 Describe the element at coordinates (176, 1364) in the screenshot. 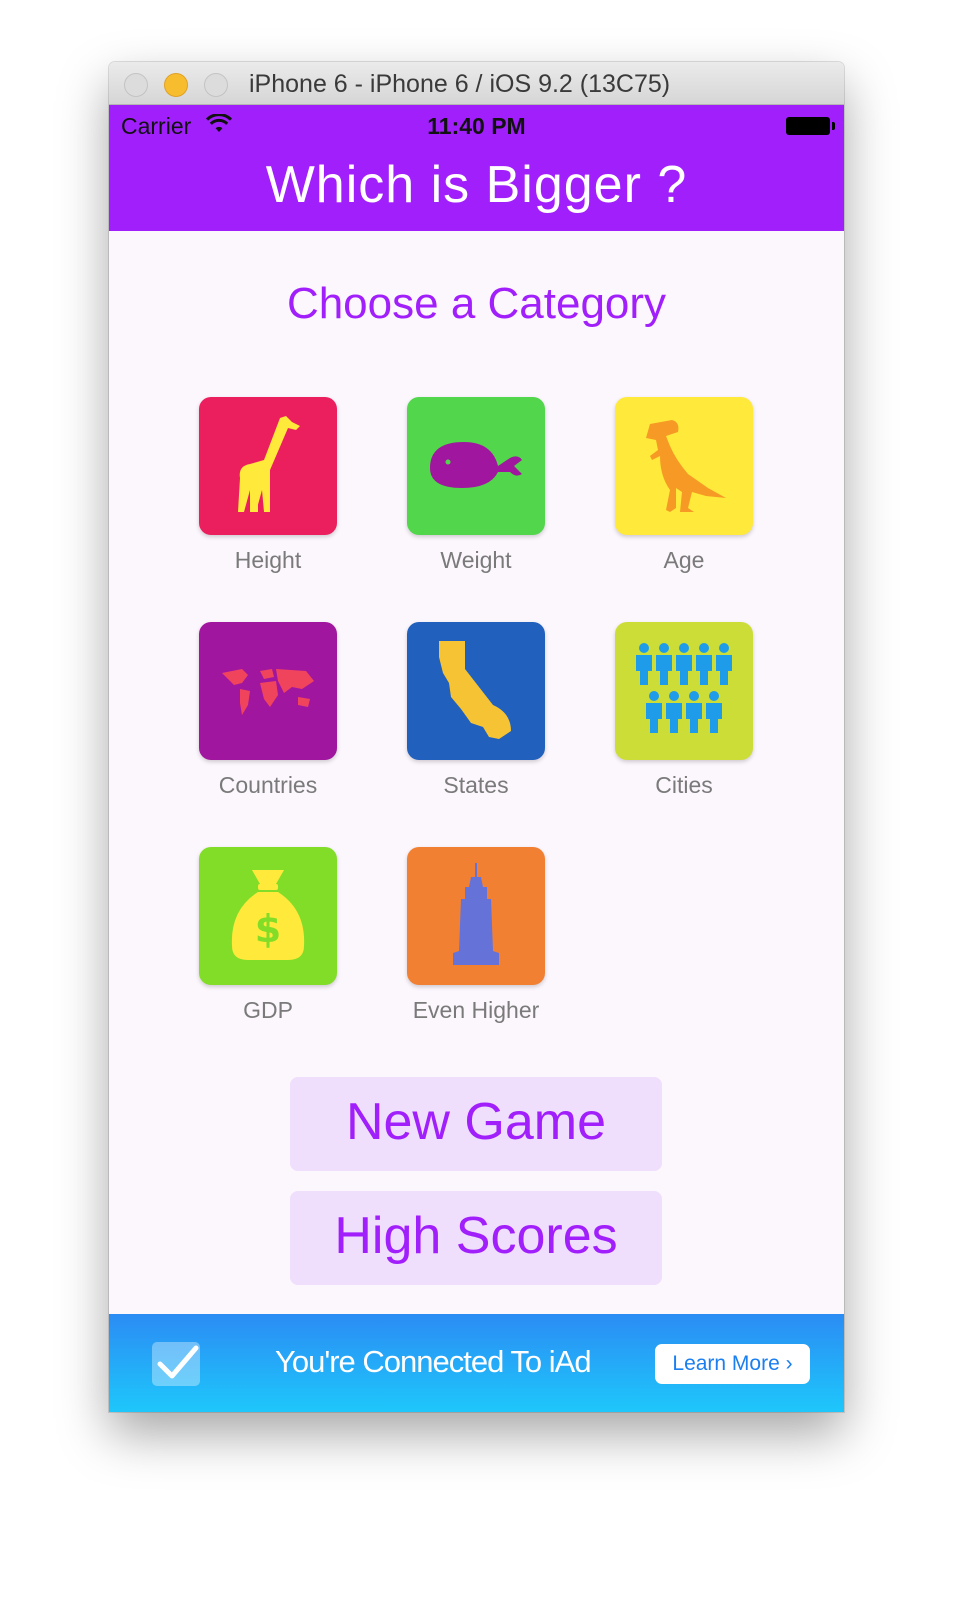

I see `checkmark-icon` at that location.